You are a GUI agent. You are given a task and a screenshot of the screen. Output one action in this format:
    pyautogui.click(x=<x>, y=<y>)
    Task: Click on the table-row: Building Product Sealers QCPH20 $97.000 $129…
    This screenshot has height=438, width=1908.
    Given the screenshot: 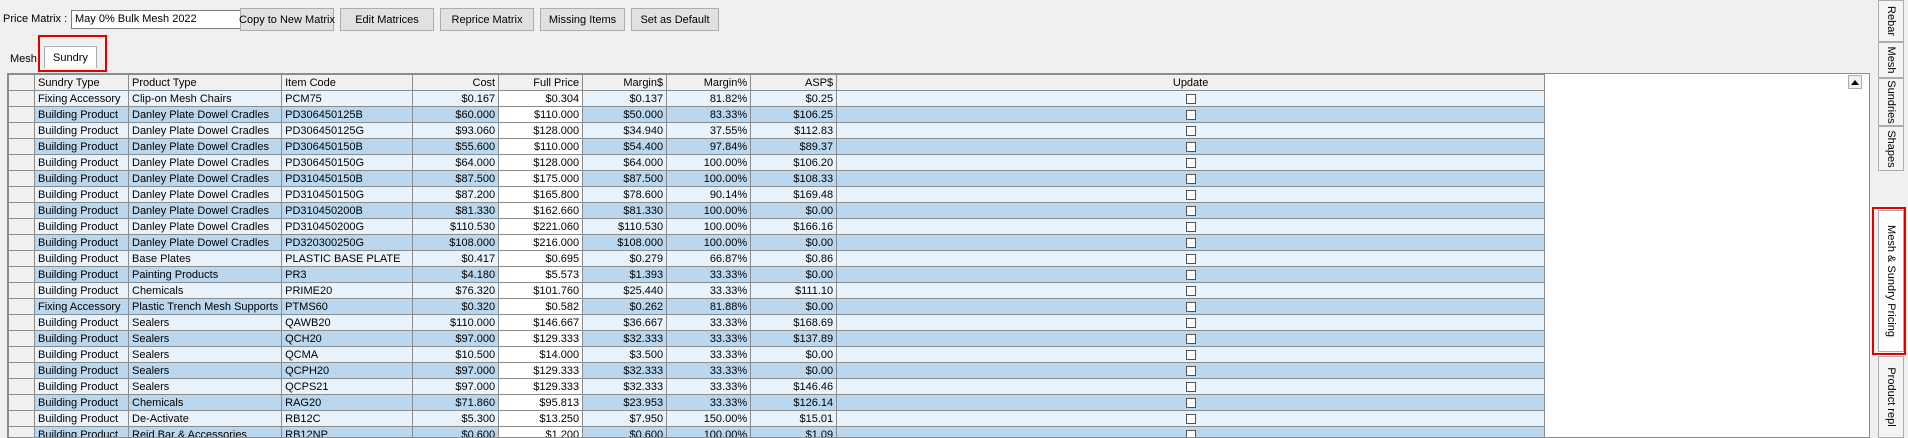 What is the action you would take?
    pyautogui.click(x=777, y=370)
    